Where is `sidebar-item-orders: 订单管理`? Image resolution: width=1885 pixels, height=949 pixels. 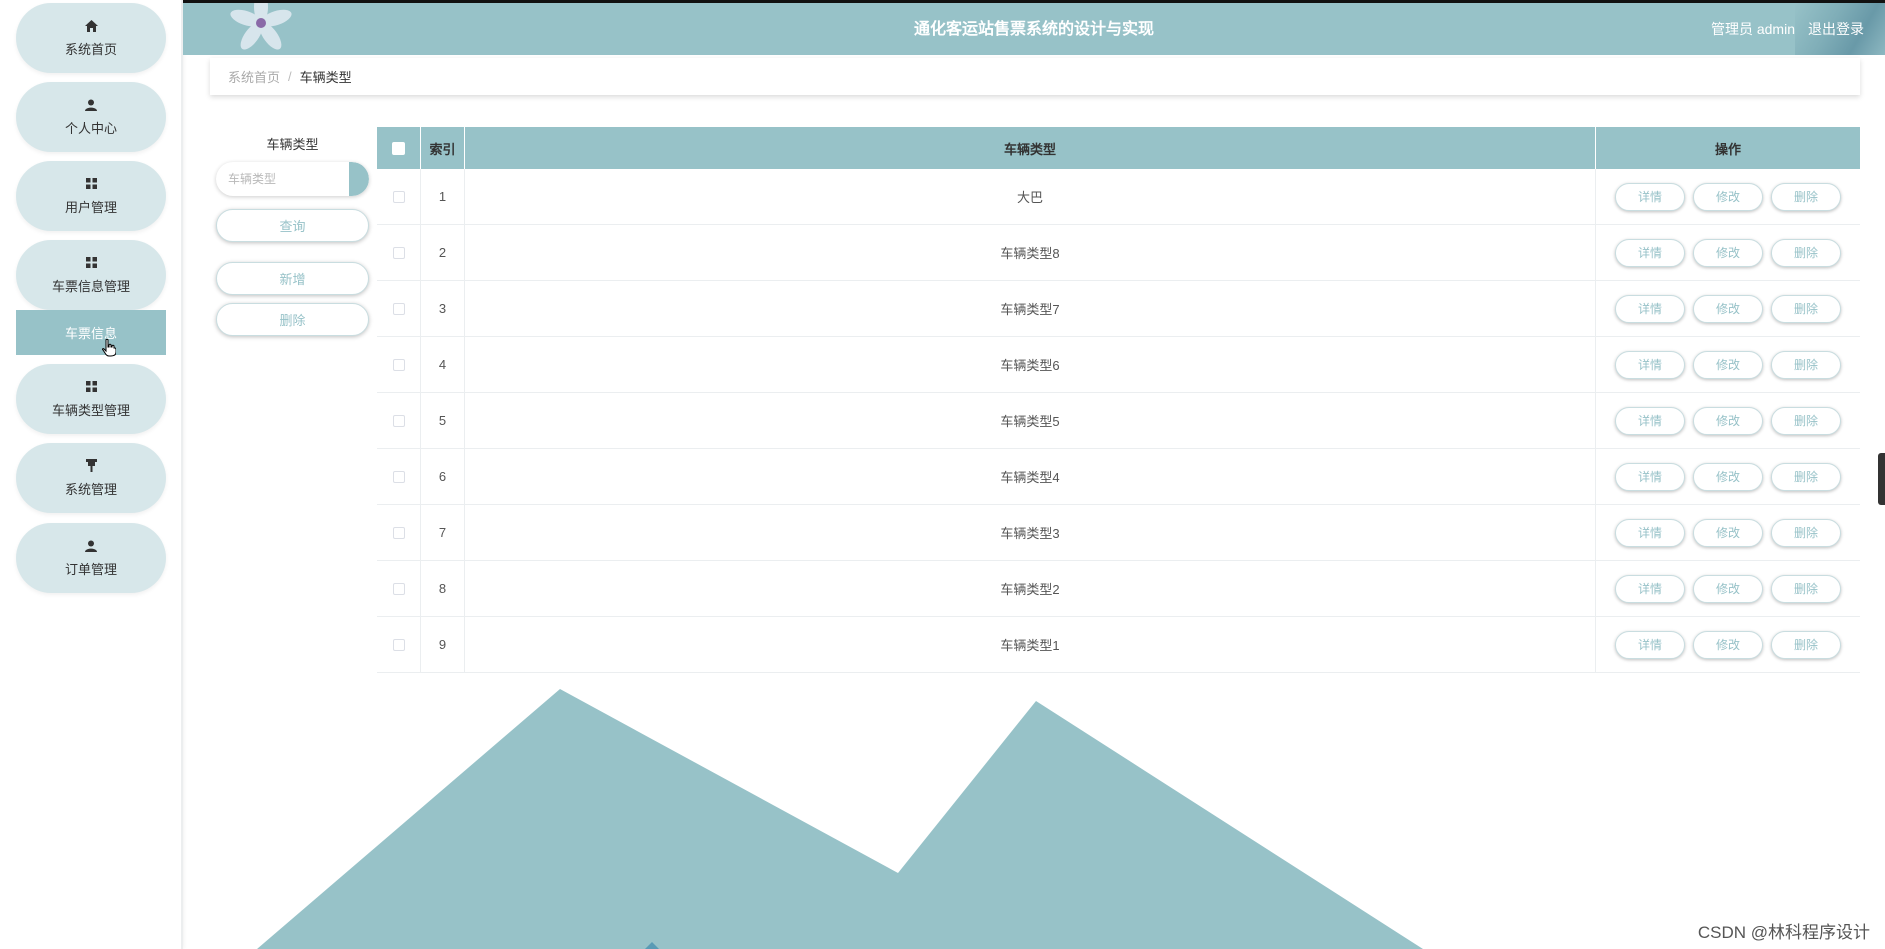 sidebar-item-orders: 订单管理 is located at coordinates (91, 558).